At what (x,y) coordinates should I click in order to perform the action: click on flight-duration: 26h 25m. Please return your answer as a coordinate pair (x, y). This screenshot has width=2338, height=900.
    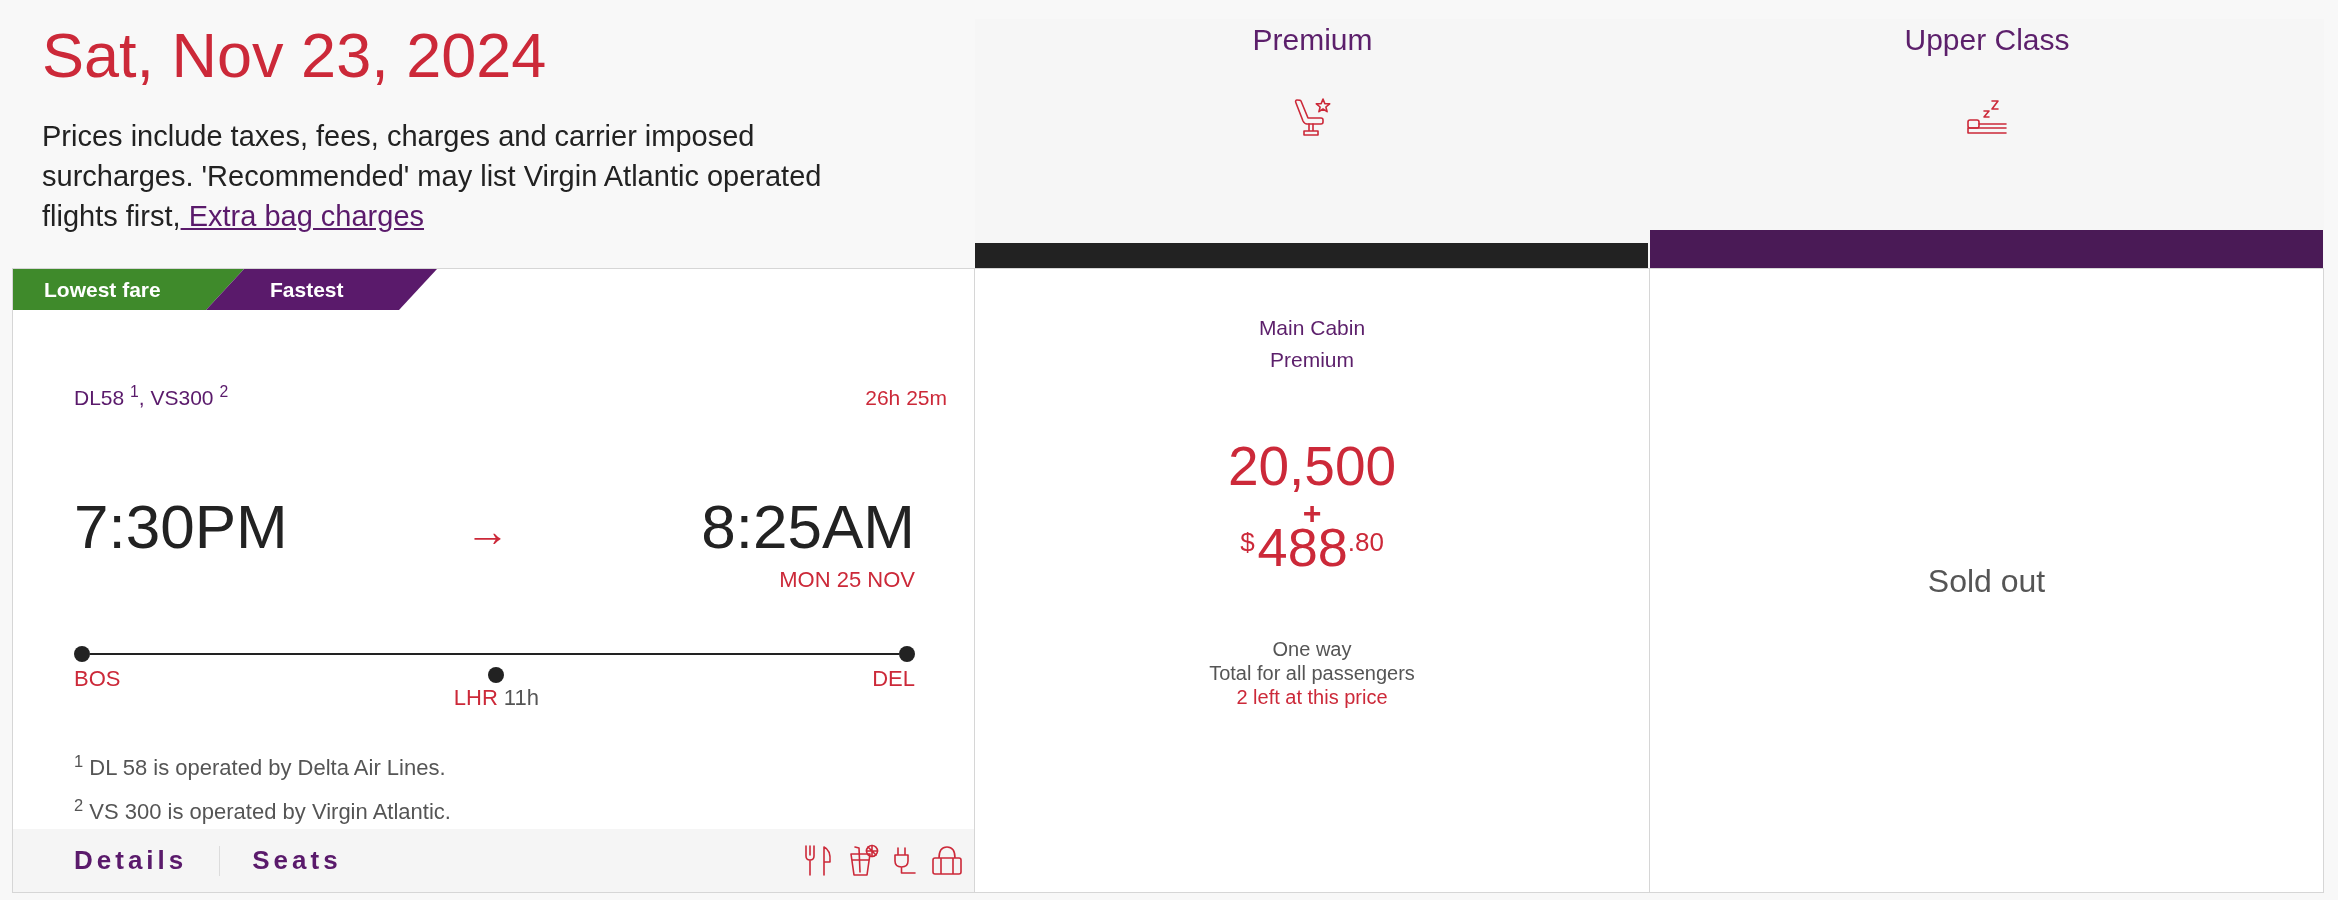
    Looking at the image, I should click on (906, 398).